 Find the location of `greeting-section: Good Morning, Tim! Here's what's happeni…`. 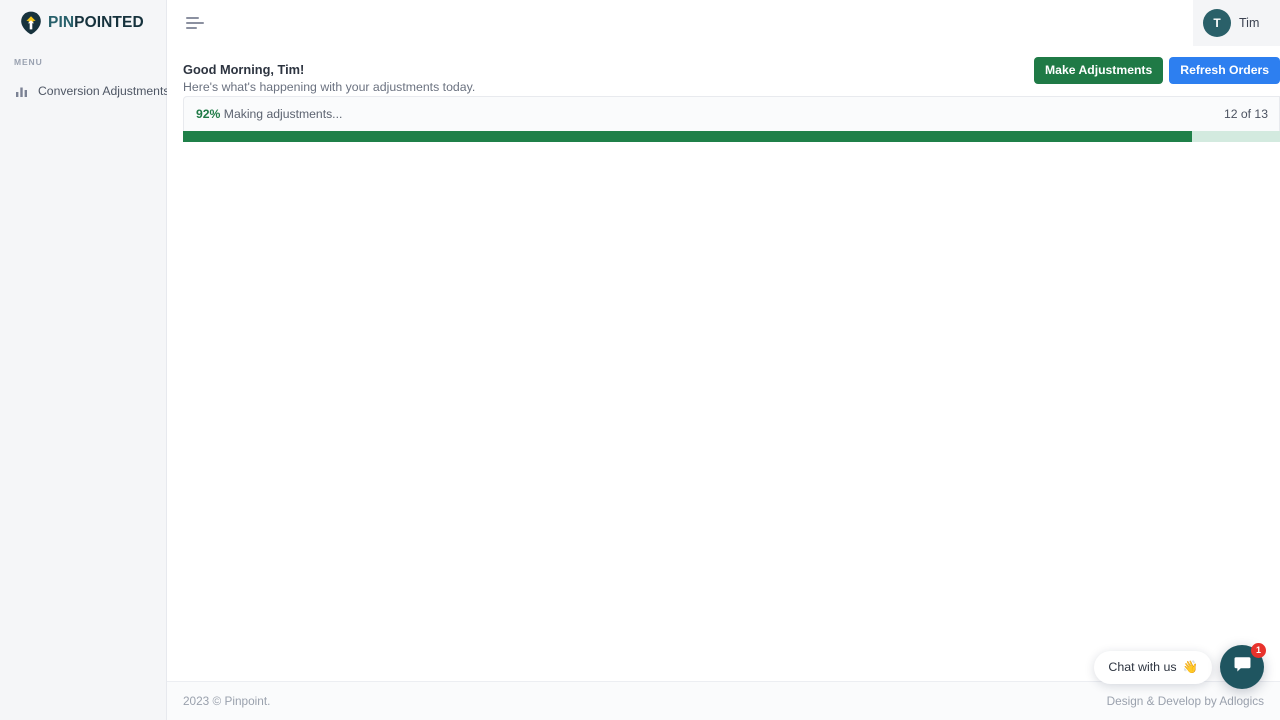

greeting-section: Good Morning, Tim! Here's what's happeni… is located at coordinates (723, 70).